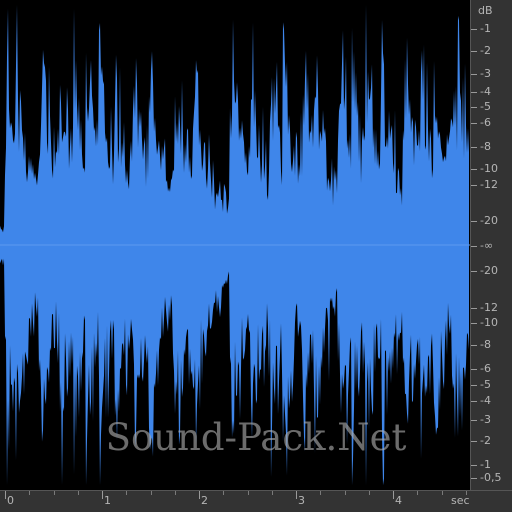  What do you see at coordinates (301, 500) in the screenshot?
I see `time-label: 3` at bounding box center [301, 500].